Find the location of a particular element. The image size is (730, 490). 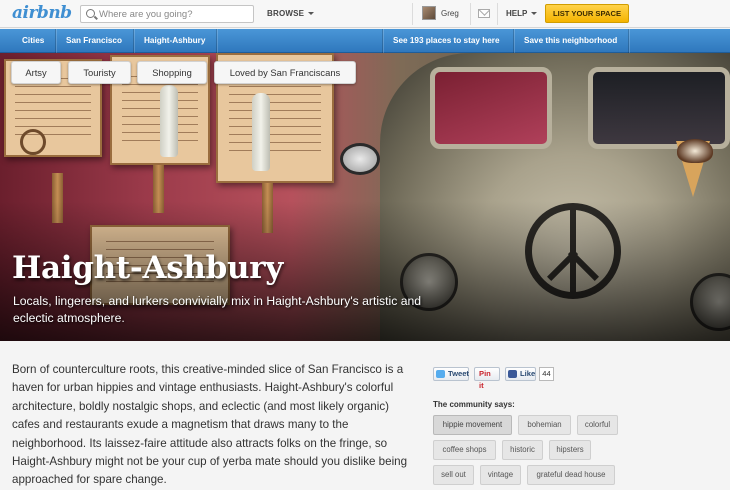

van-mirror is located at coordinates (360, 159).